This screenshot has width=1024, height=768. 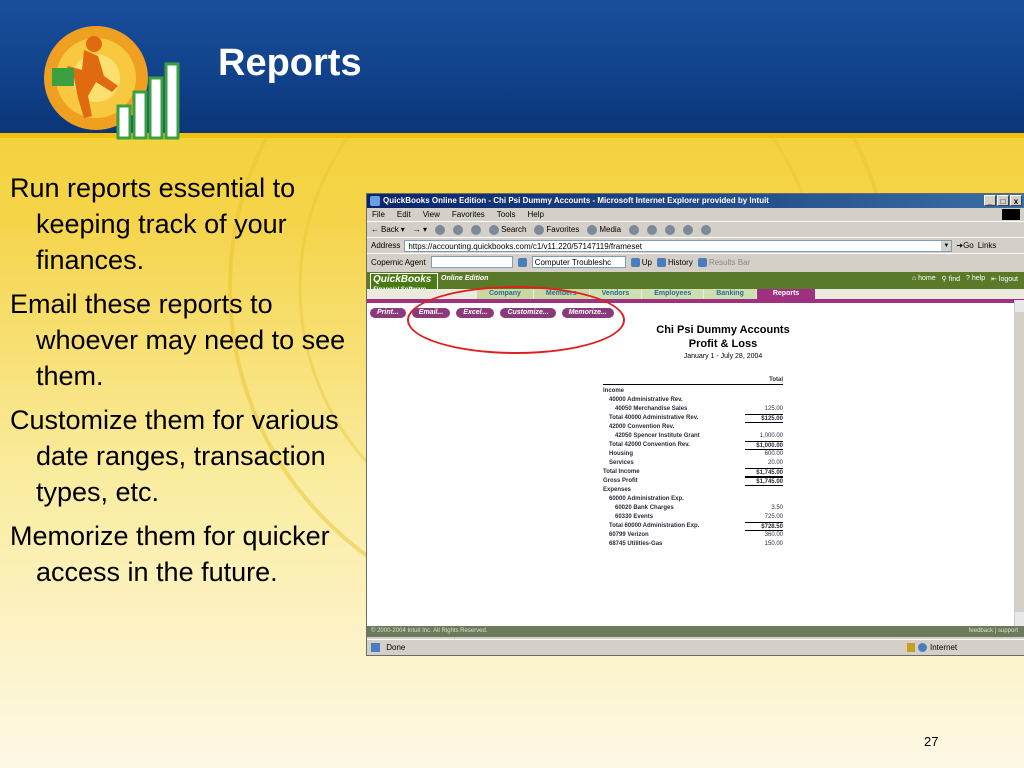 I want to click on back-button: ← Back ▾, so click(x=388, y=229).